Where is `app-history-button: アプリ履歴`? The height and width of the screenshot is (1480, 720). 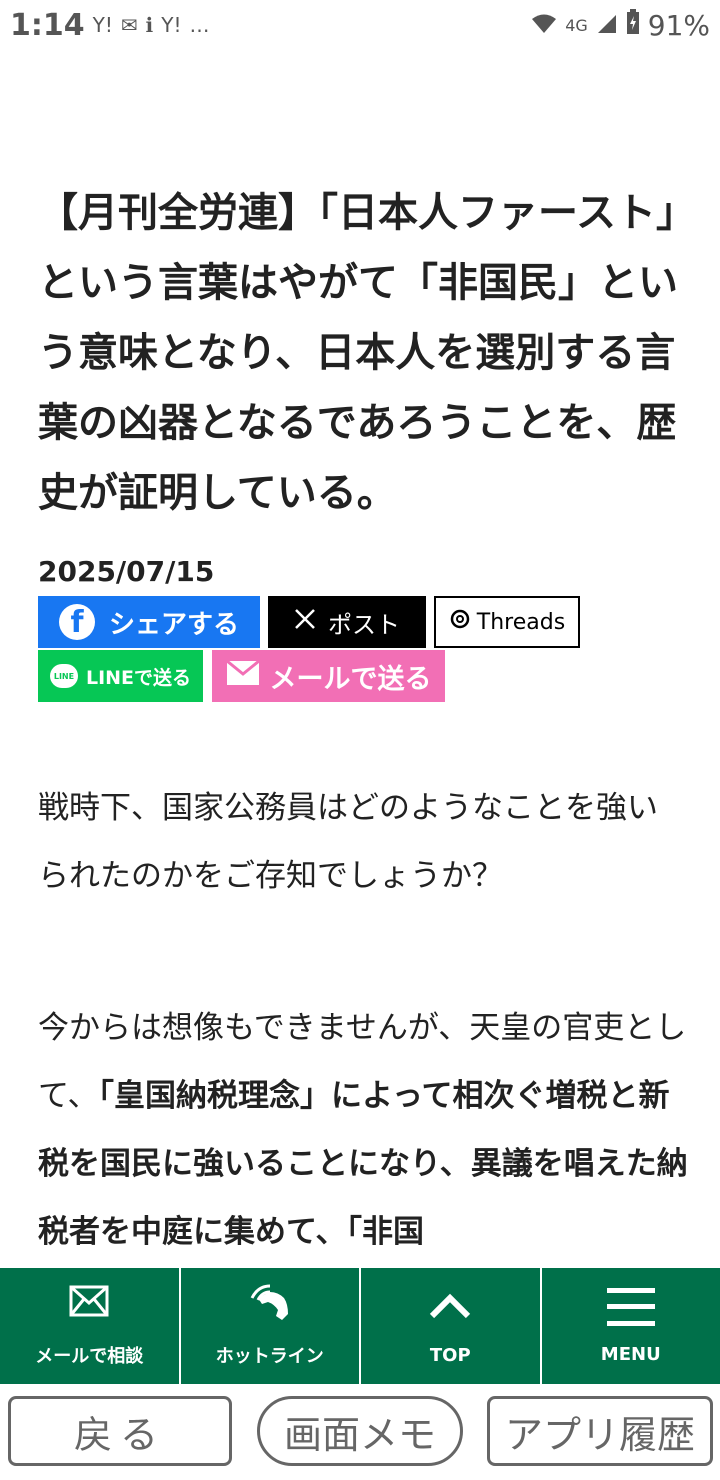 app-history-button: アプリ履歴 is located at coordinates (600, 1431).